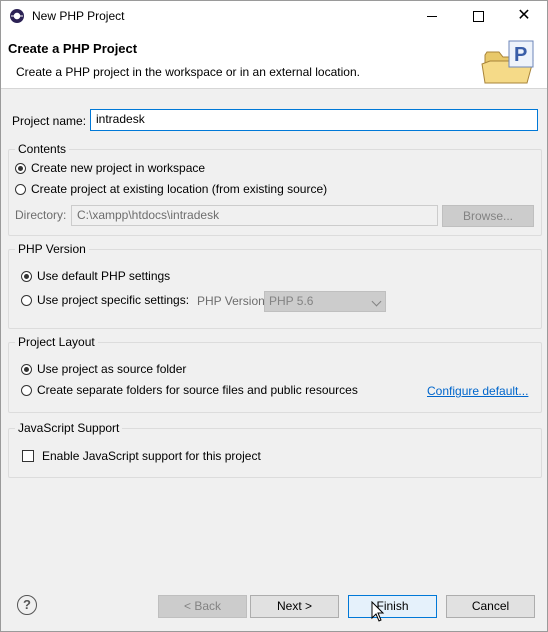 This screenshot has height=632, width=548. I want to click on php-version-label: PHP Version:, so click(233, 301).